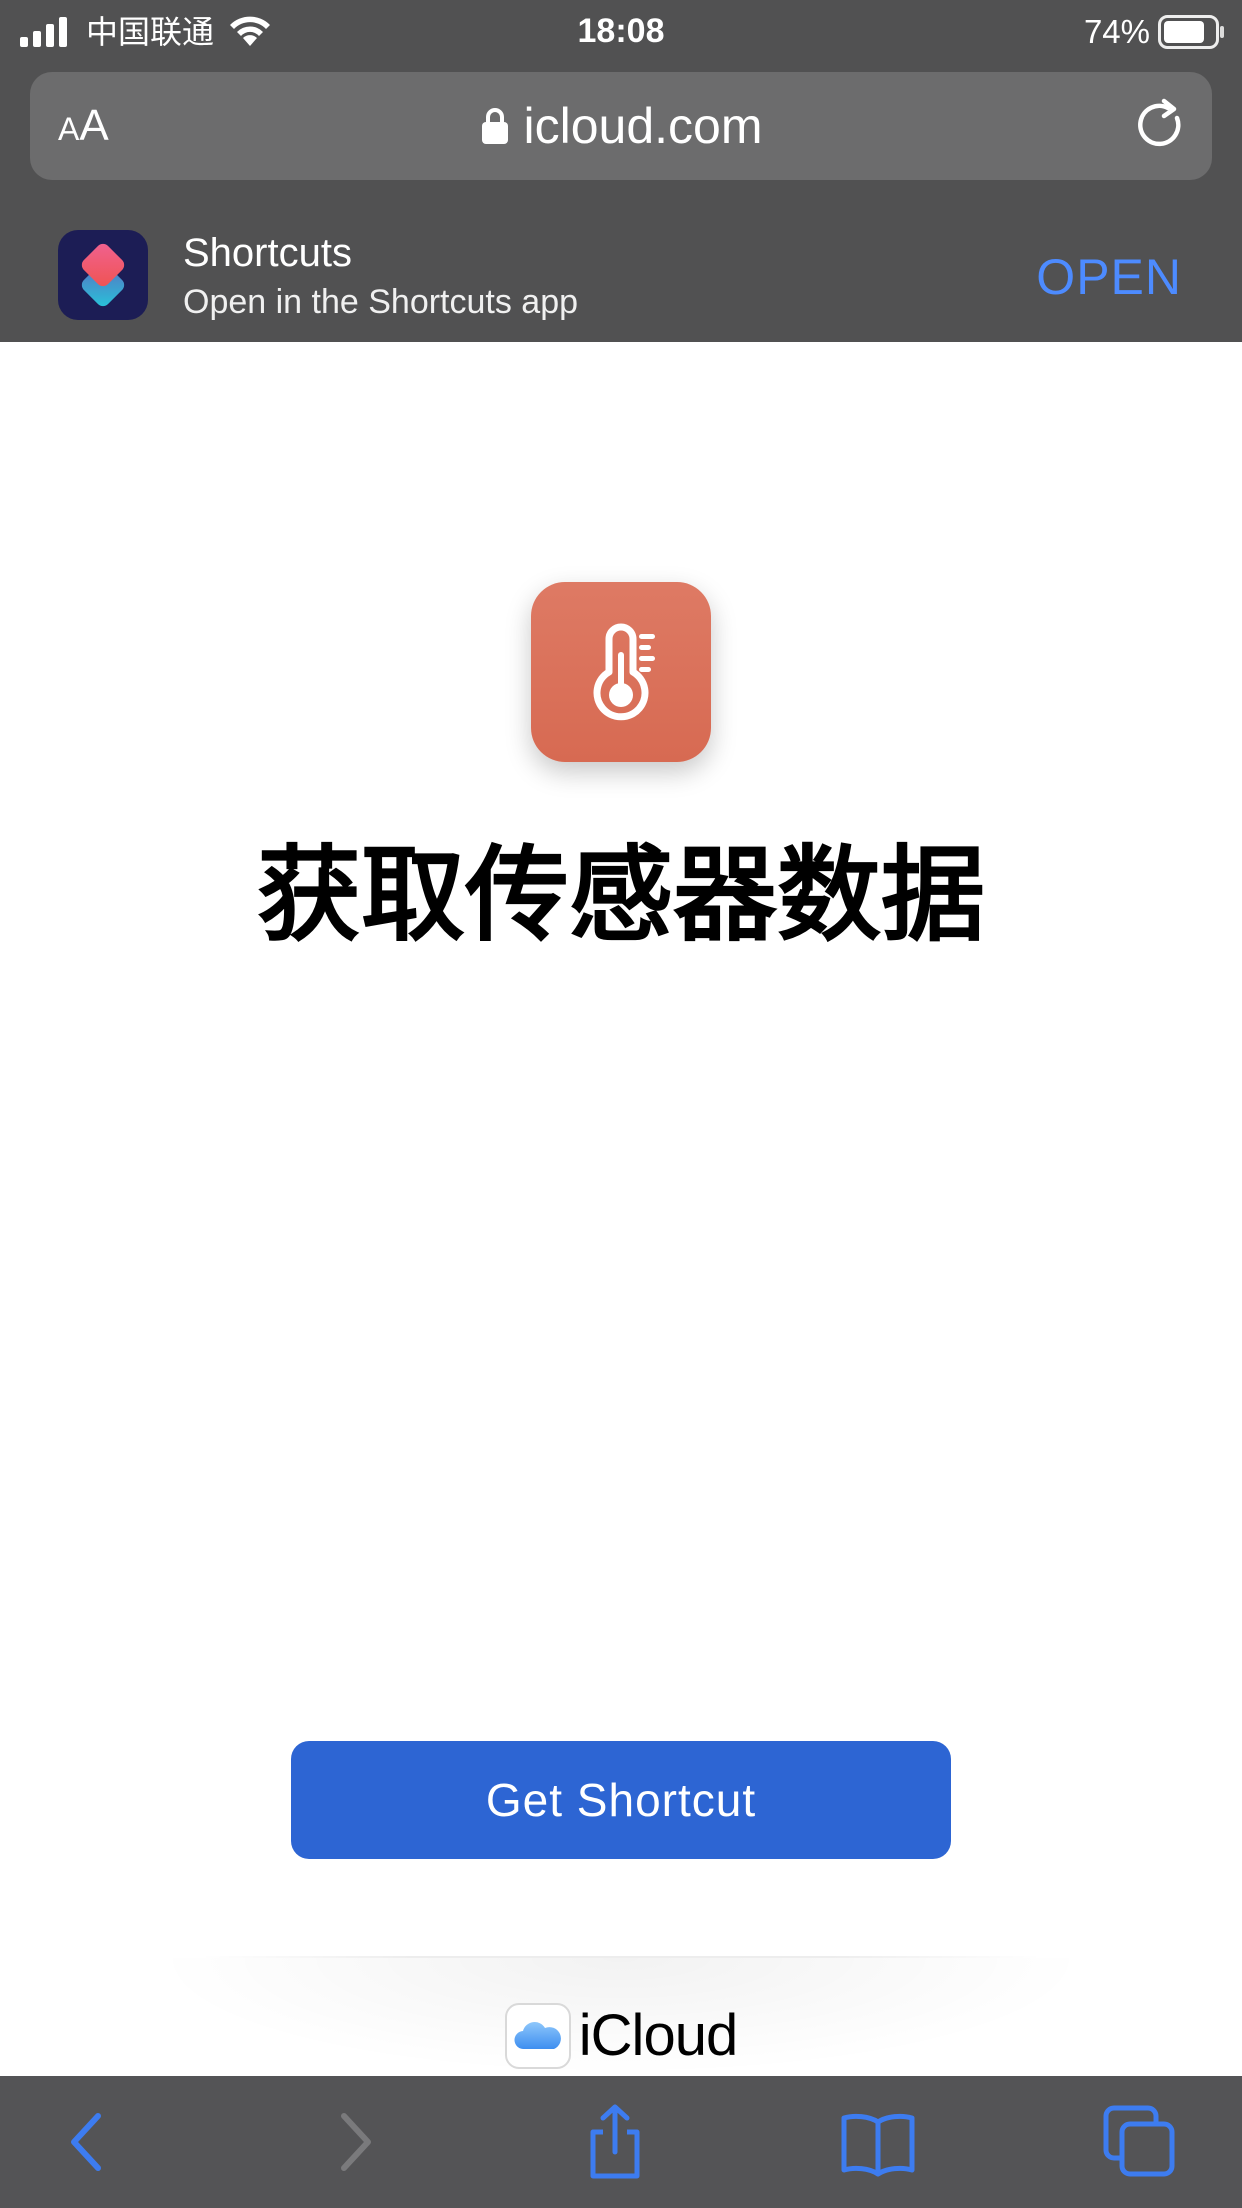 This screenshot has width=1242, height=2208. I want to click on status-time: 18:08, so click(621, 31).